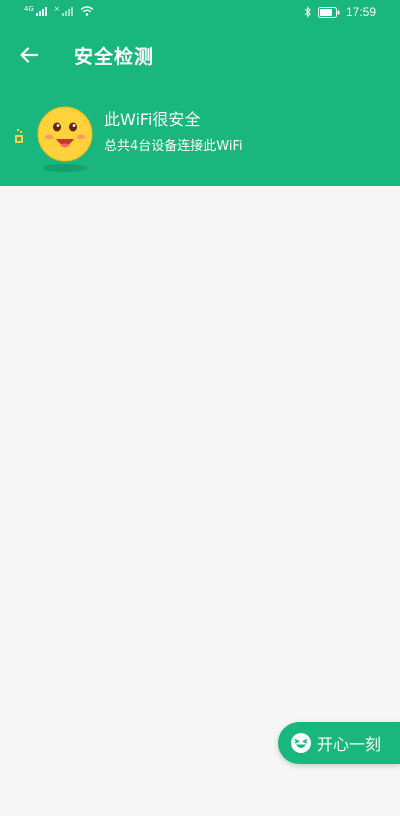 This screenshot has width=400, height=816. I want to click on status-bar: 4G × 17:59, so click(200, 13).